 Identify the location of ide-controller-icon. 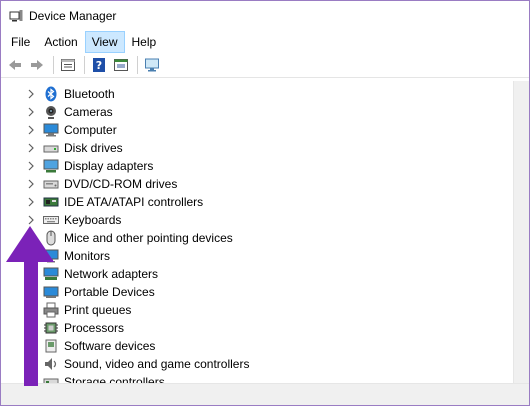
(51, 202).